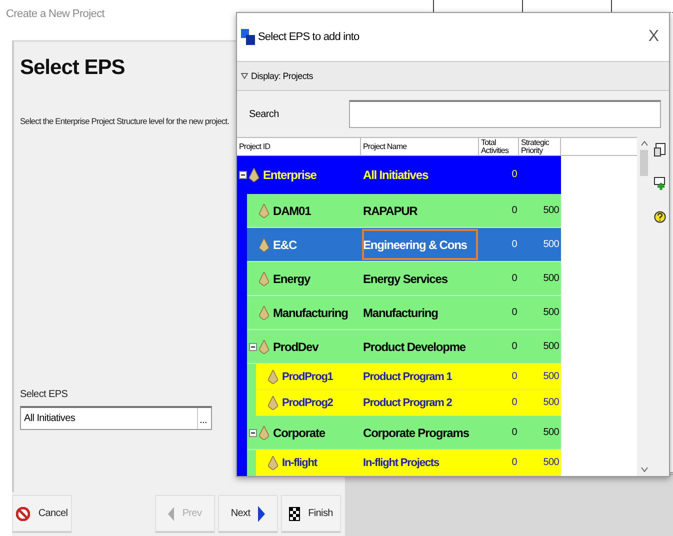 The image size is (673, 536). I want to click on project-id: Energy, so click(291, 279).